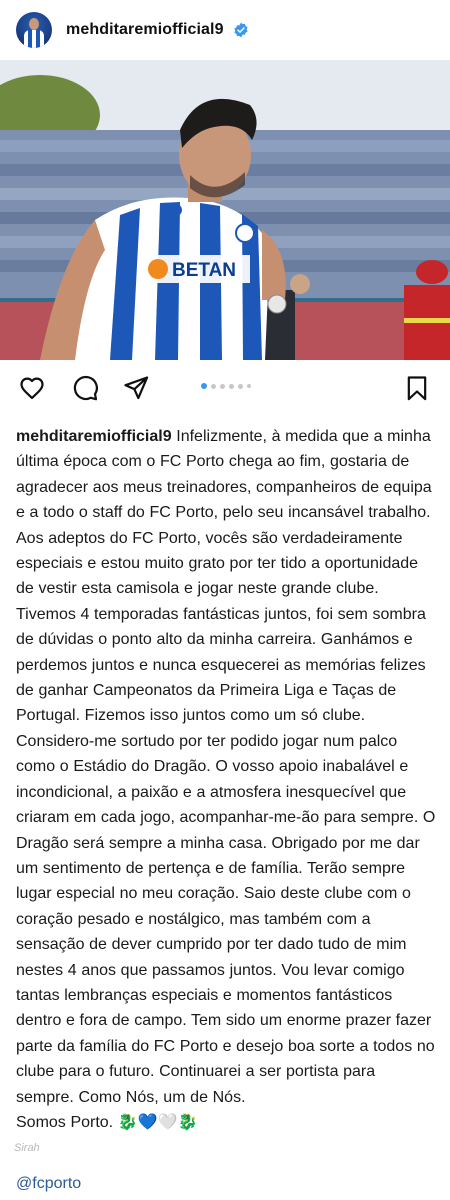 This screenshot has width=450, height=1200. What do you see at coordinates (27, 1148) in the screenshot?
I see `watermark: Sirah` at bounding box center [27, 1148].